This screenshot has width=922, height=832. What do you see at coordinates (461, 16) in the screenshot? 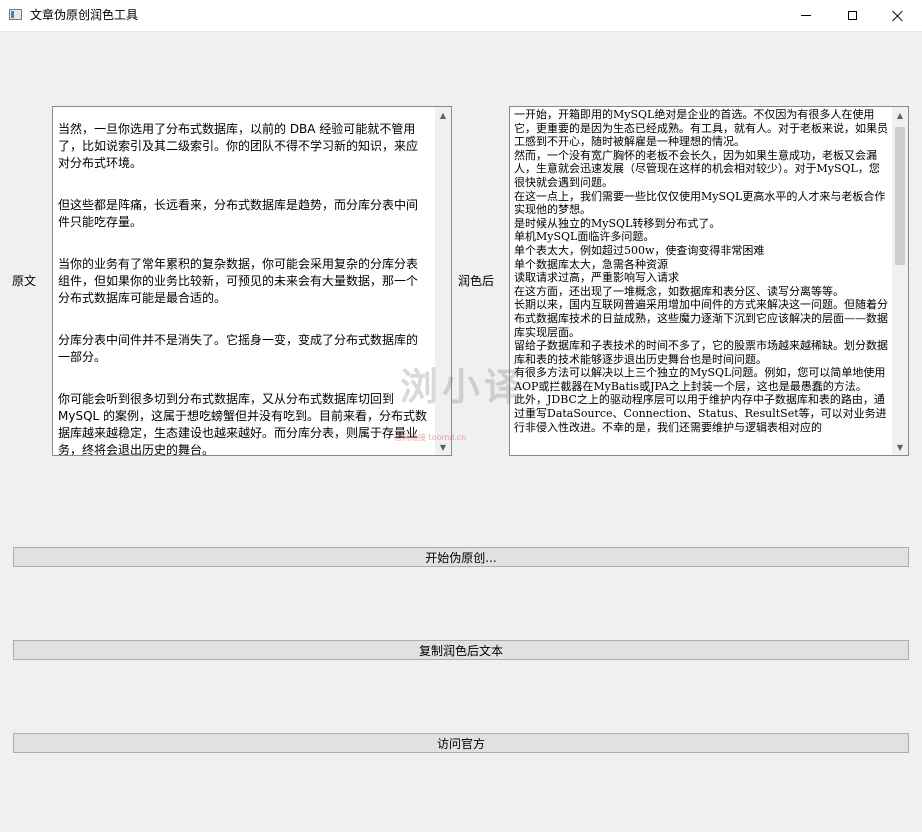
I see `title-bar: 文章伪原创润色工具` at bounding box center [461, 16].